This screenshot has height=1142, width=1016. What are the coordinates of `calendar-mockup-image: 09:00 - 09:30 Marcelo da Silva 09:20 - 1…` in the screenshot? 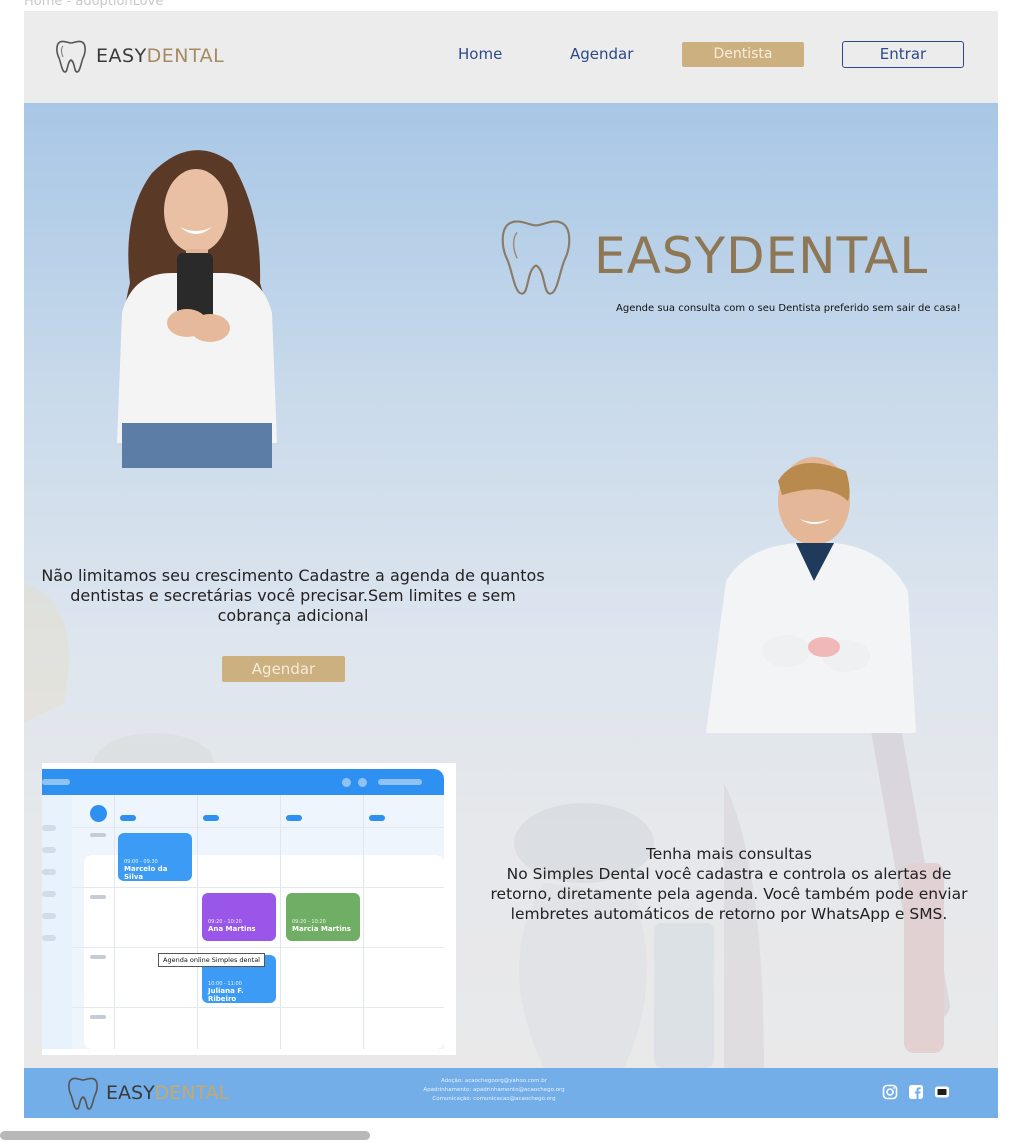 It's located at (249, 909).